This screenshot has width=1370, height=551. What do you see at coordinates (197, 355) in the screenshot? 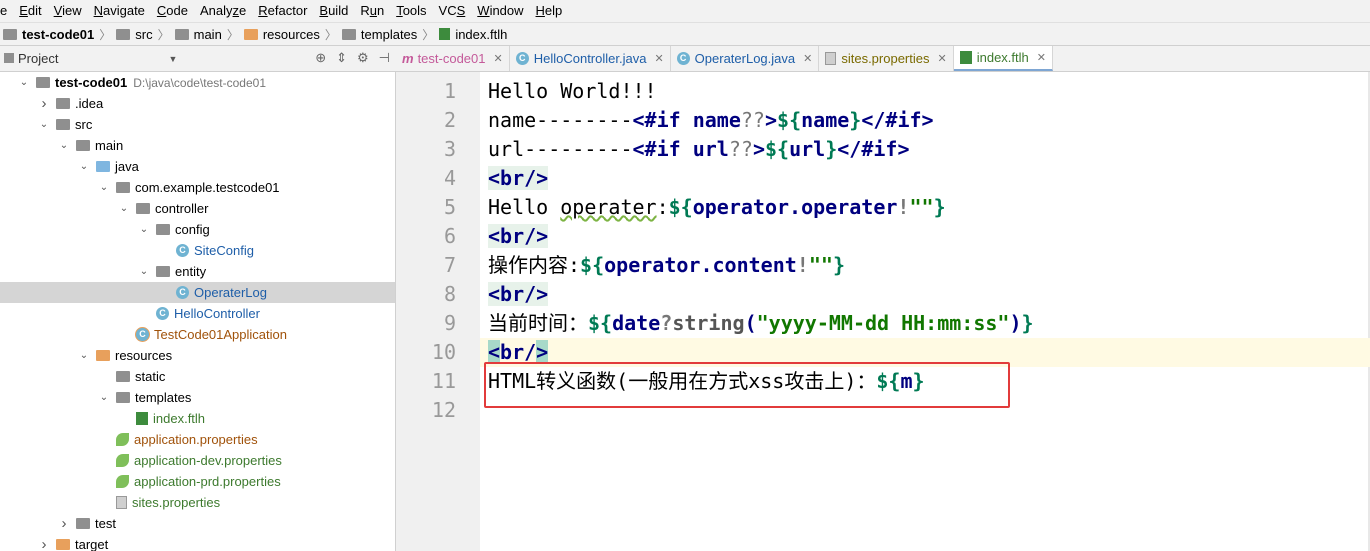
I see `tree-item-resources: ⌄ resources` at bounding box center [197, 355].